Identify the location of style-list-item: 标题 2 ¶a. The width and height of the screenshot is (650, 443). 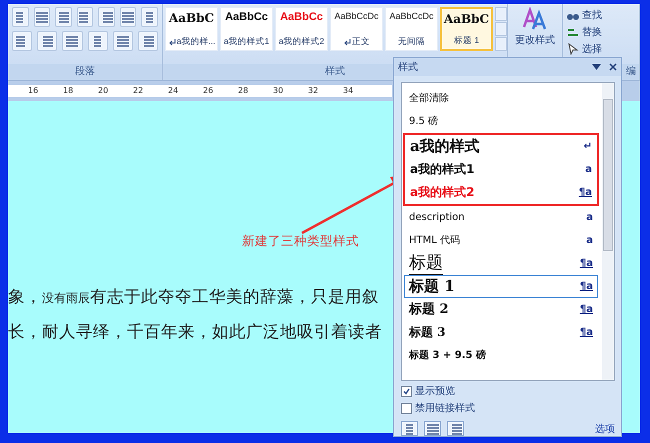
(501, 309).